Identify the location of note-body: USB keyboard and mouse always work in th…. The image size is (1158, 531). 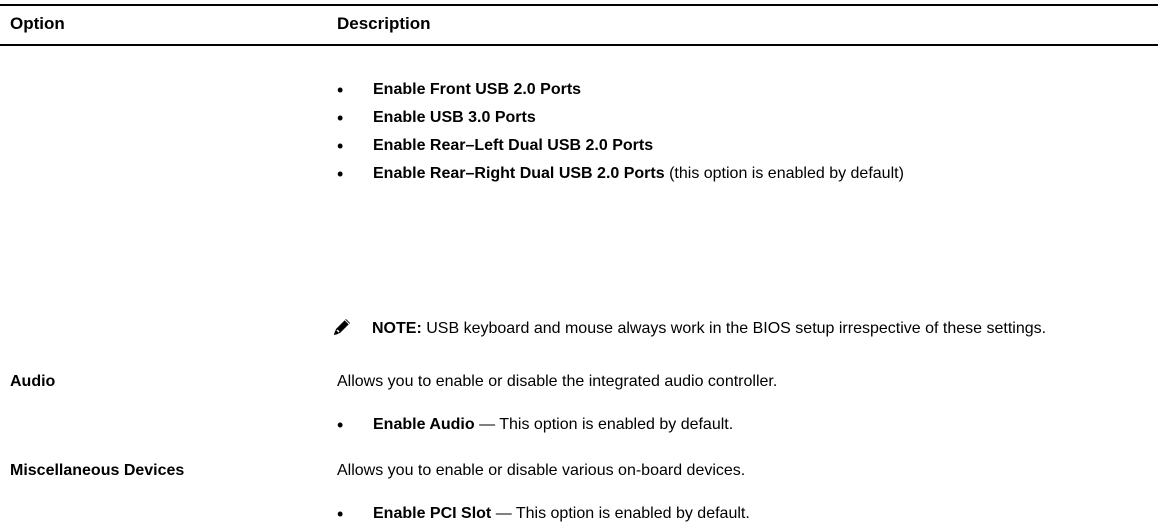
(734, 328).